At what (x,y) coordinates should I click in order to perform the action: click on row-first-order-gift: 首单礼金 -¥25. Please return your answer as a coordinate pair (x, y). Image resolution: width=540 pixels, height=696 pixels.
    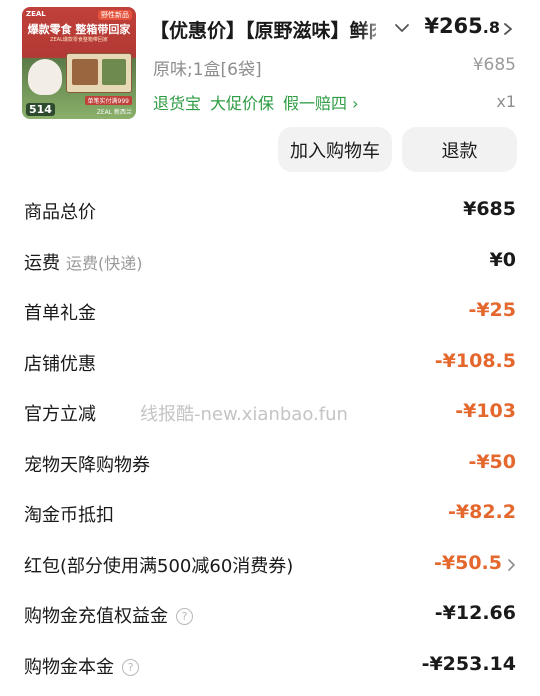
    Looking at the image, I should click on (270, 311).